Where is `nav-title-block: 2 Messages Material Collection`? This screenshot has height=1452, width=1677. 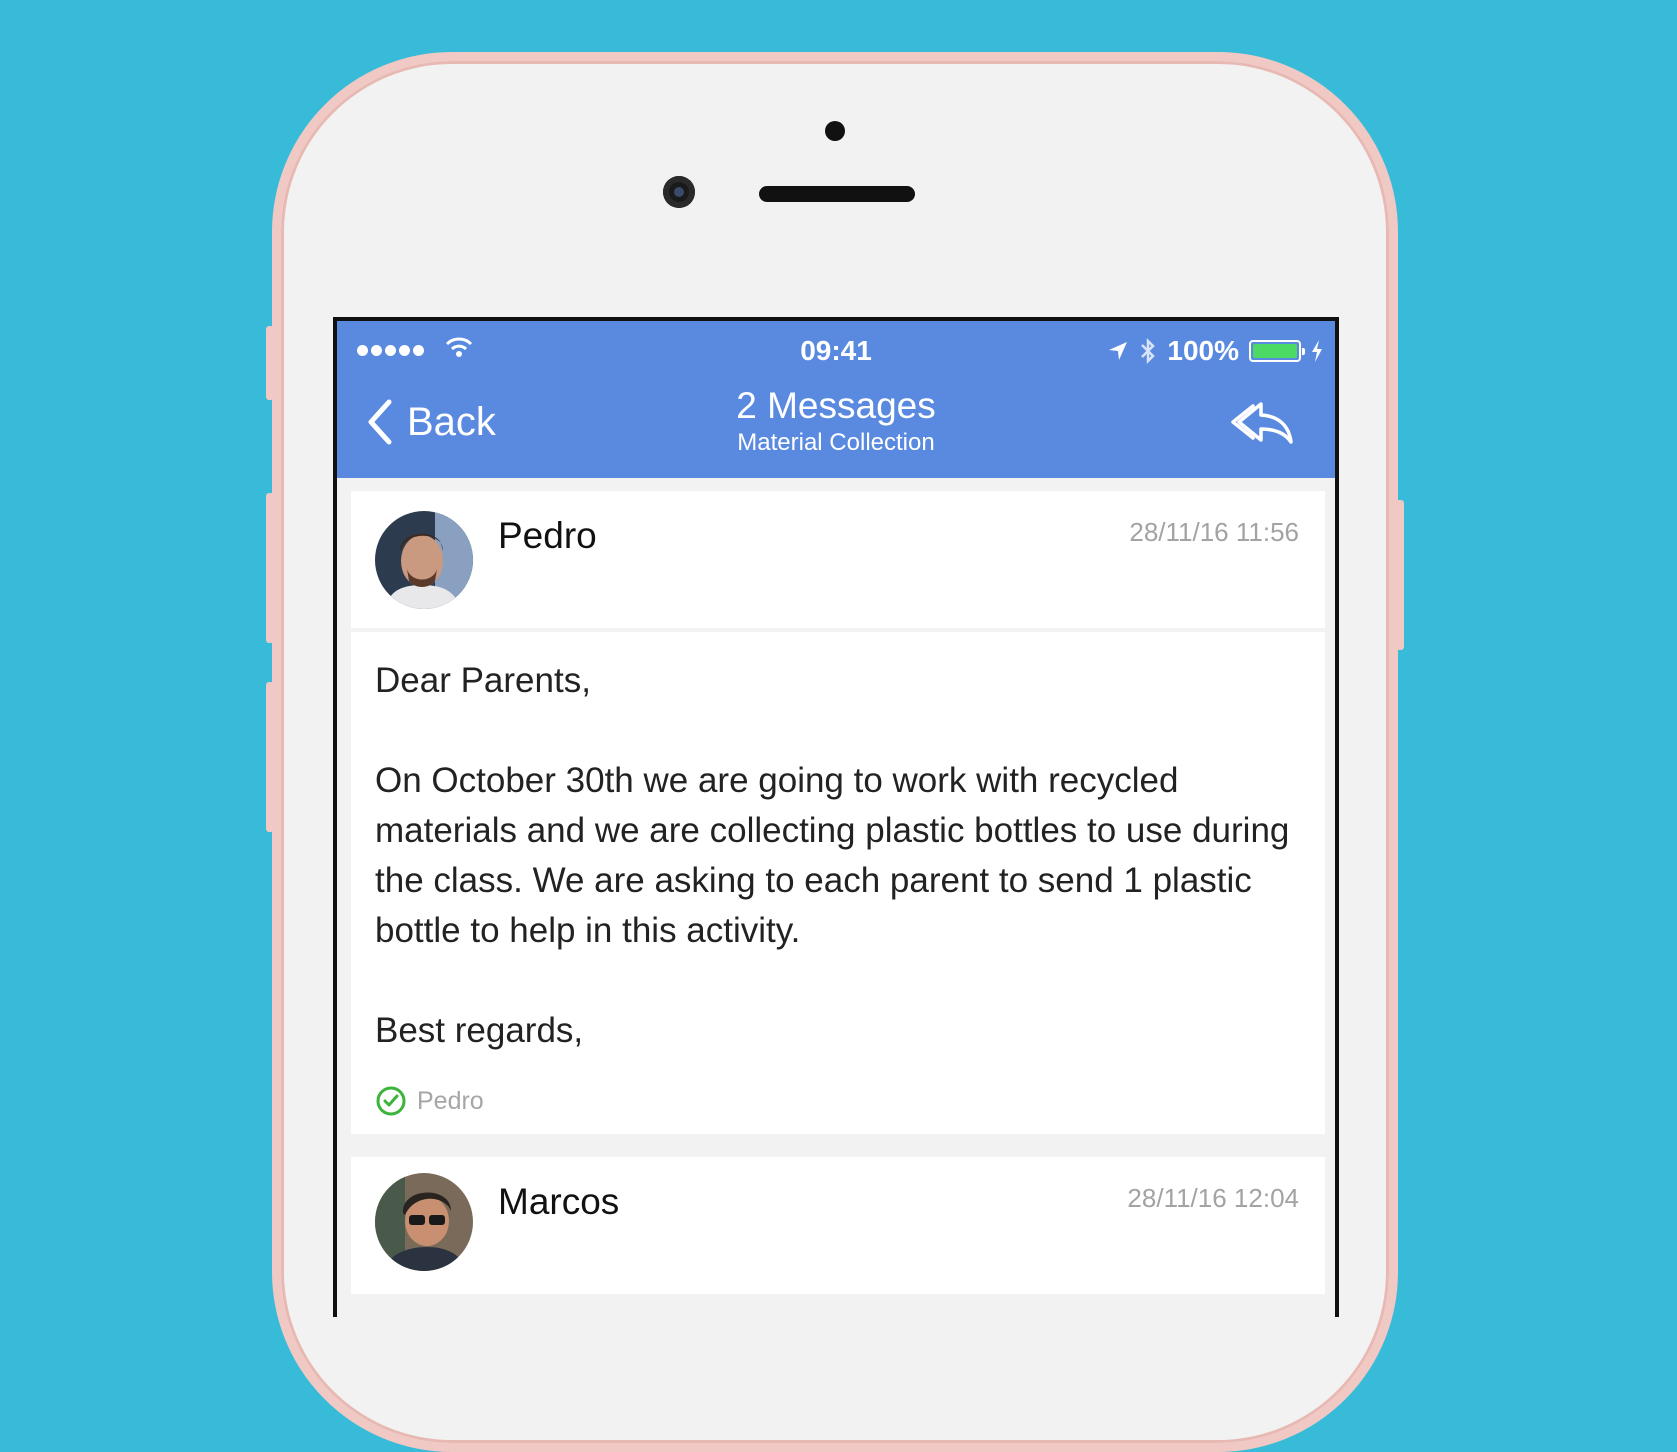 nav-title-block: 2 Messages Material Collection is located at coordinates (836, 421).